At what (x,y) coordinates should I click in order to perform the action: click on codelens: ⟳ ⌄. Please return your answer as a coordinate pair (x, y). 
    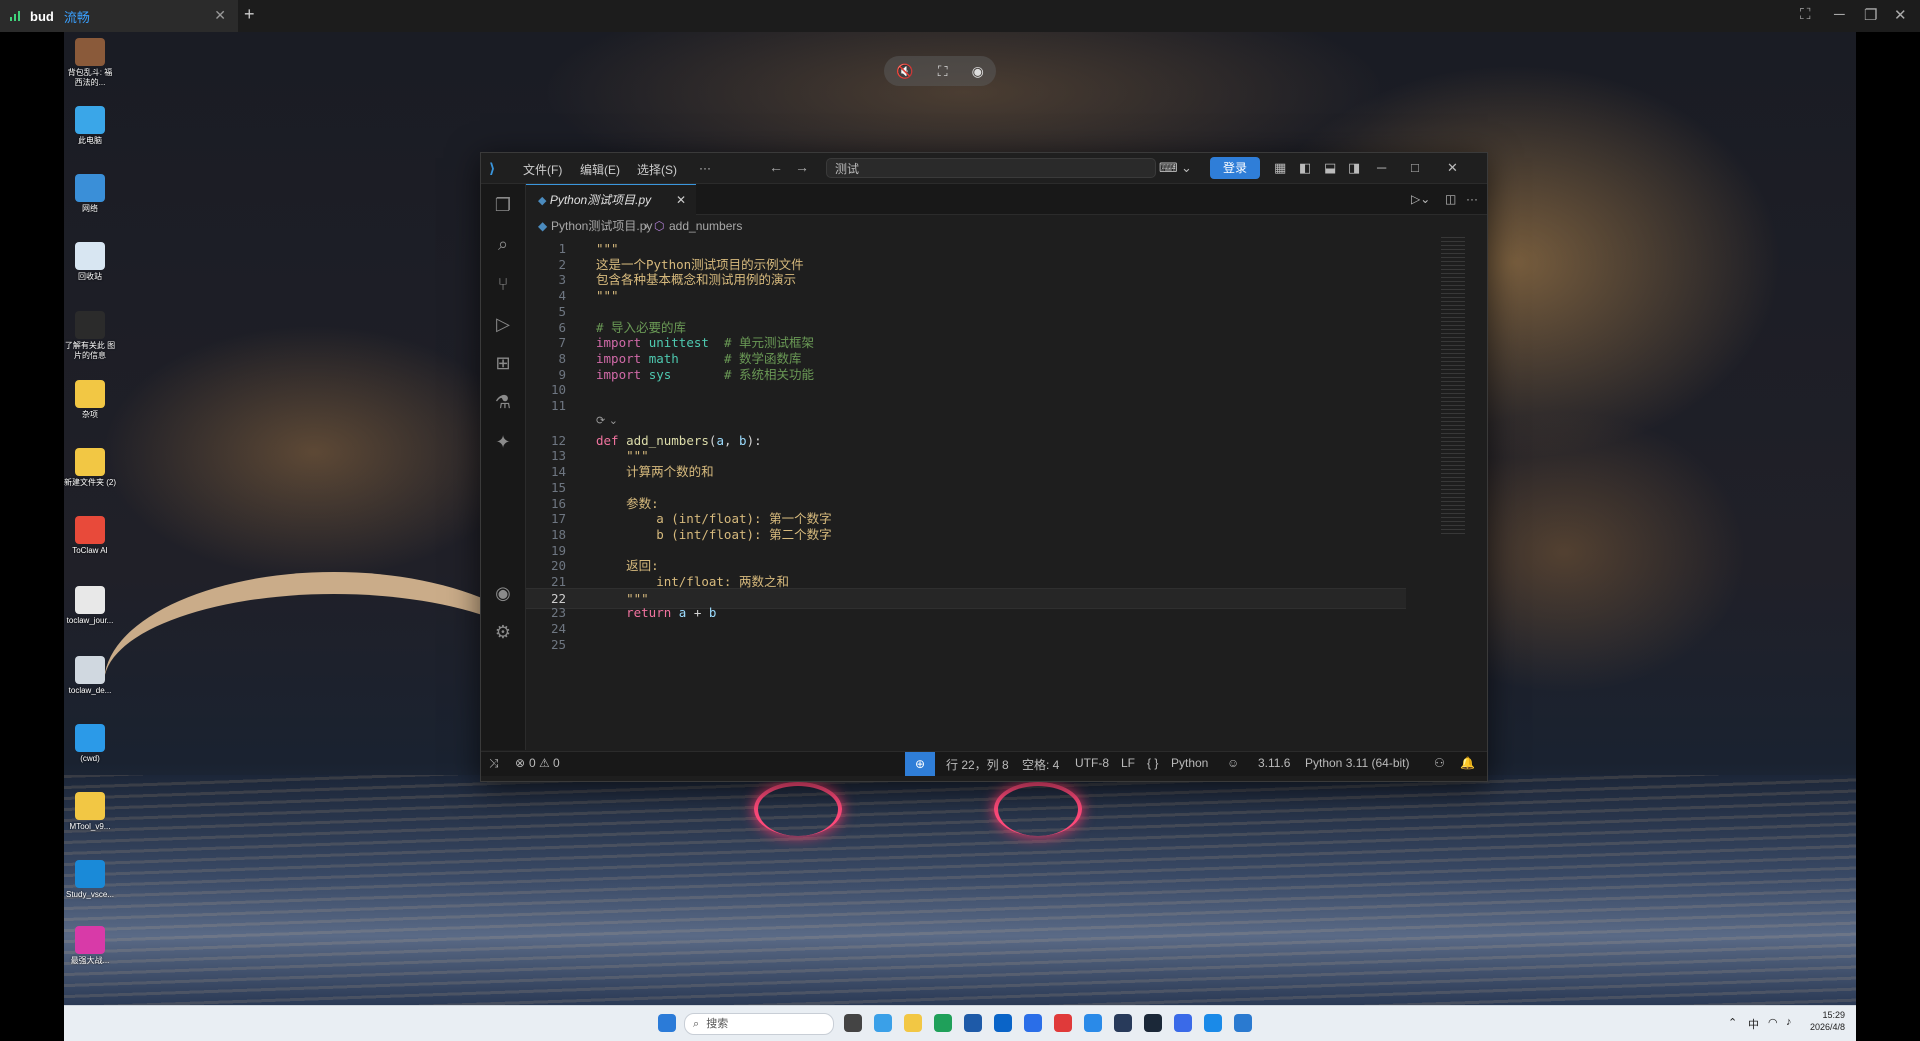
    Looking at the image, I should click on (607, 421).